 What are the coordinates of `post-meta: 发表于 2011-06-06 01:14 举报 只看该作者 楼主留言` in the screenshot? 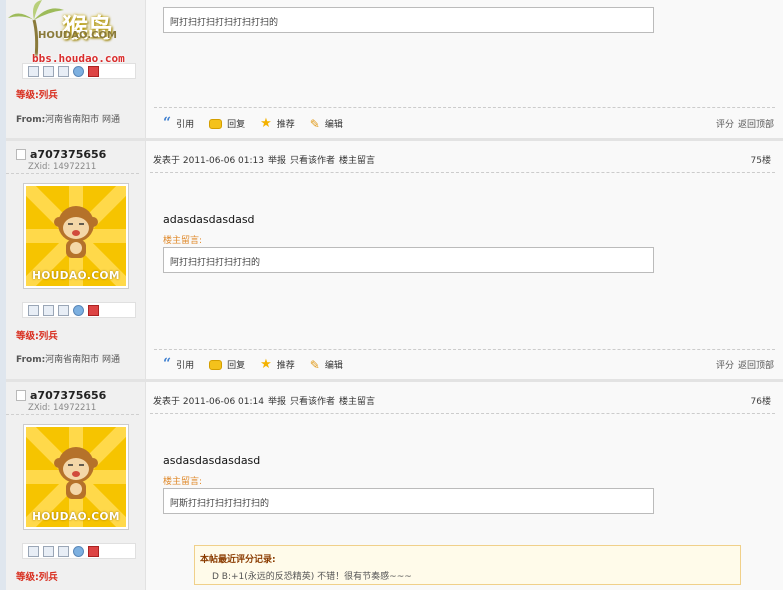 It's located at (264, 400).